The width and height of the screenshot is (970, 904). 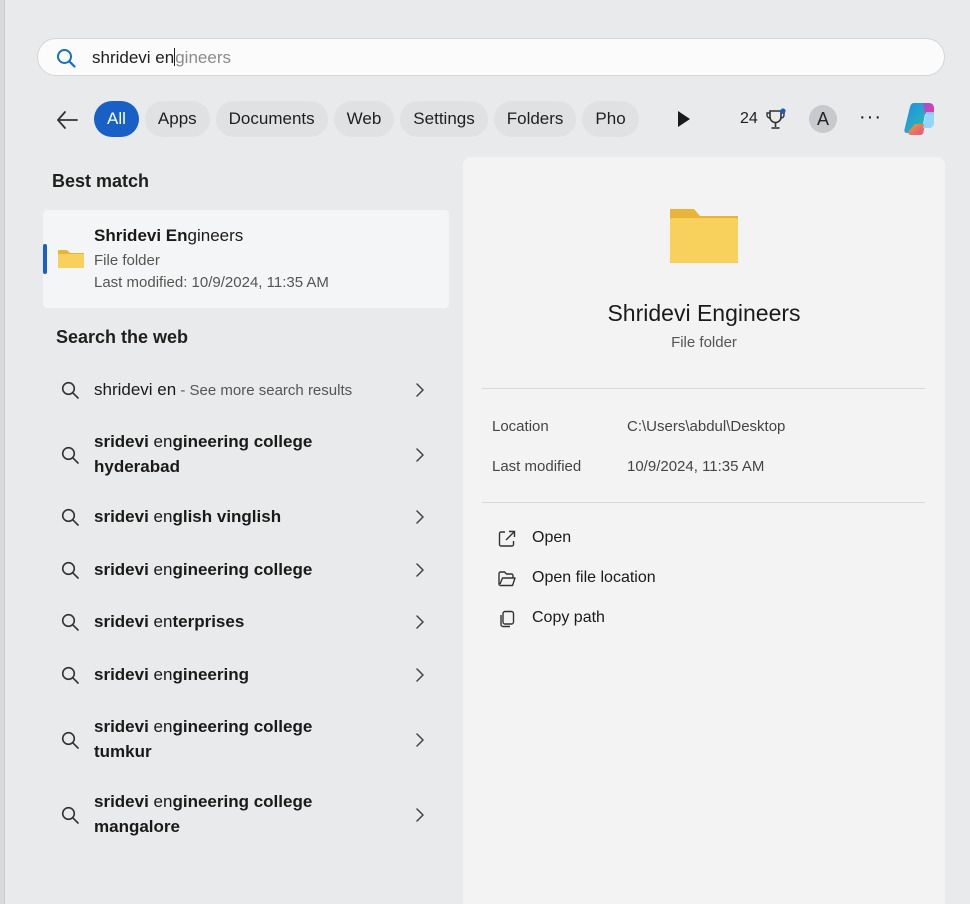 What do you see at coordinates (552, 537) in the screenshot?
I see `open-label: Open` at bounding box center [552, 537].